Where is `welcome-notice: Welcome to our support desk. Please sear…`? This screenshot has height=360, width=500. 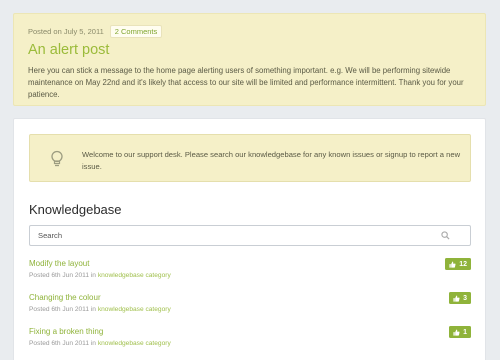
welcome-notice: Welcome to our support desk. Please sear… is located at coordinates (250, 158).